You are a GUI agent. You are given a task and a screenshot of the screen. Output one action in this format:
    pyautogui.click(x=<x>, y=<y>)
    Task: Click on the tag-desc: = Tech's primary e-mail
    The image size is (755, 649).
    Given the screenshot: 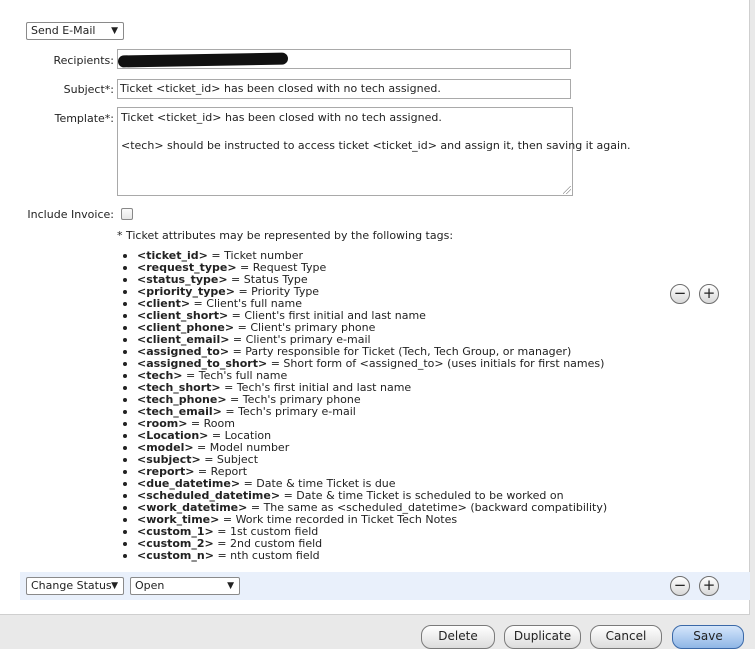 What is the action you would take?
    pyautogui.click(x=288, y=411)
    